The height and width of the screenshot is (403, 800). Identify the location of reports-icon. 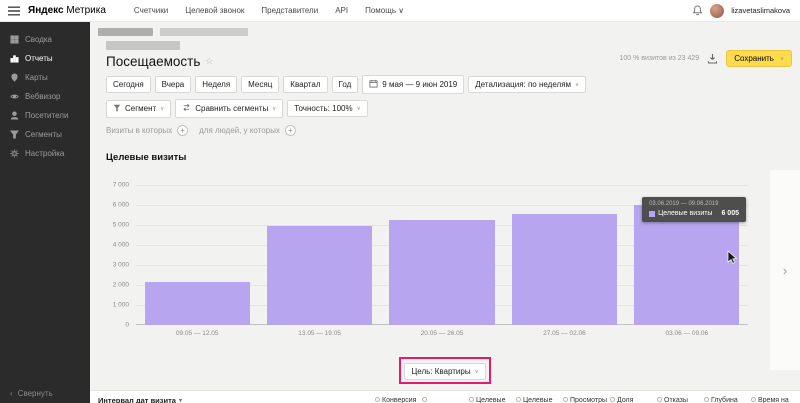
(14, 58).